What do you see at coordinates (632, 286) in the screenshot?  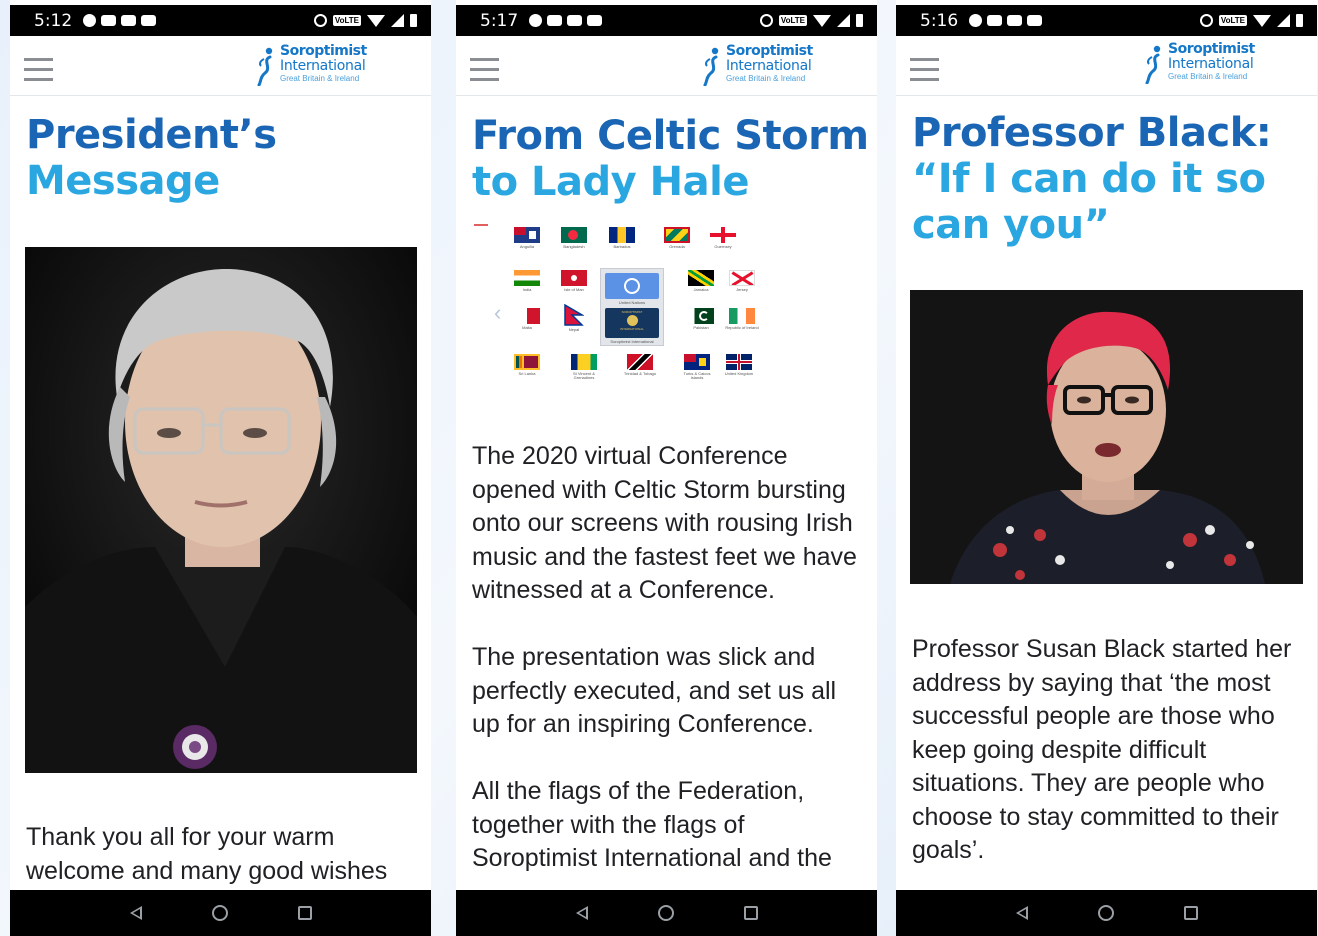 I see `un-flag` at bounding box center [632, 286].